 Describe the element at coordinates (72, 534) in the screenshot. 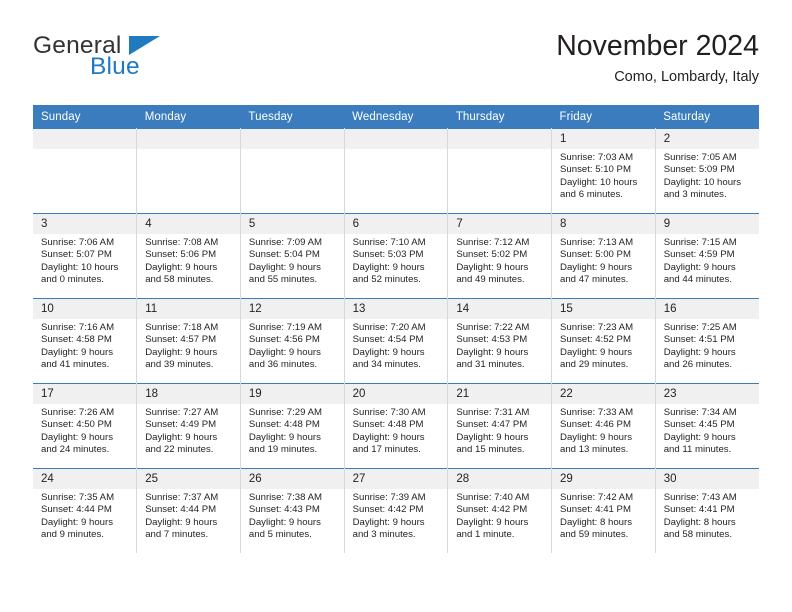

I see `day-detail-line: and 9 minutes.` at that location.